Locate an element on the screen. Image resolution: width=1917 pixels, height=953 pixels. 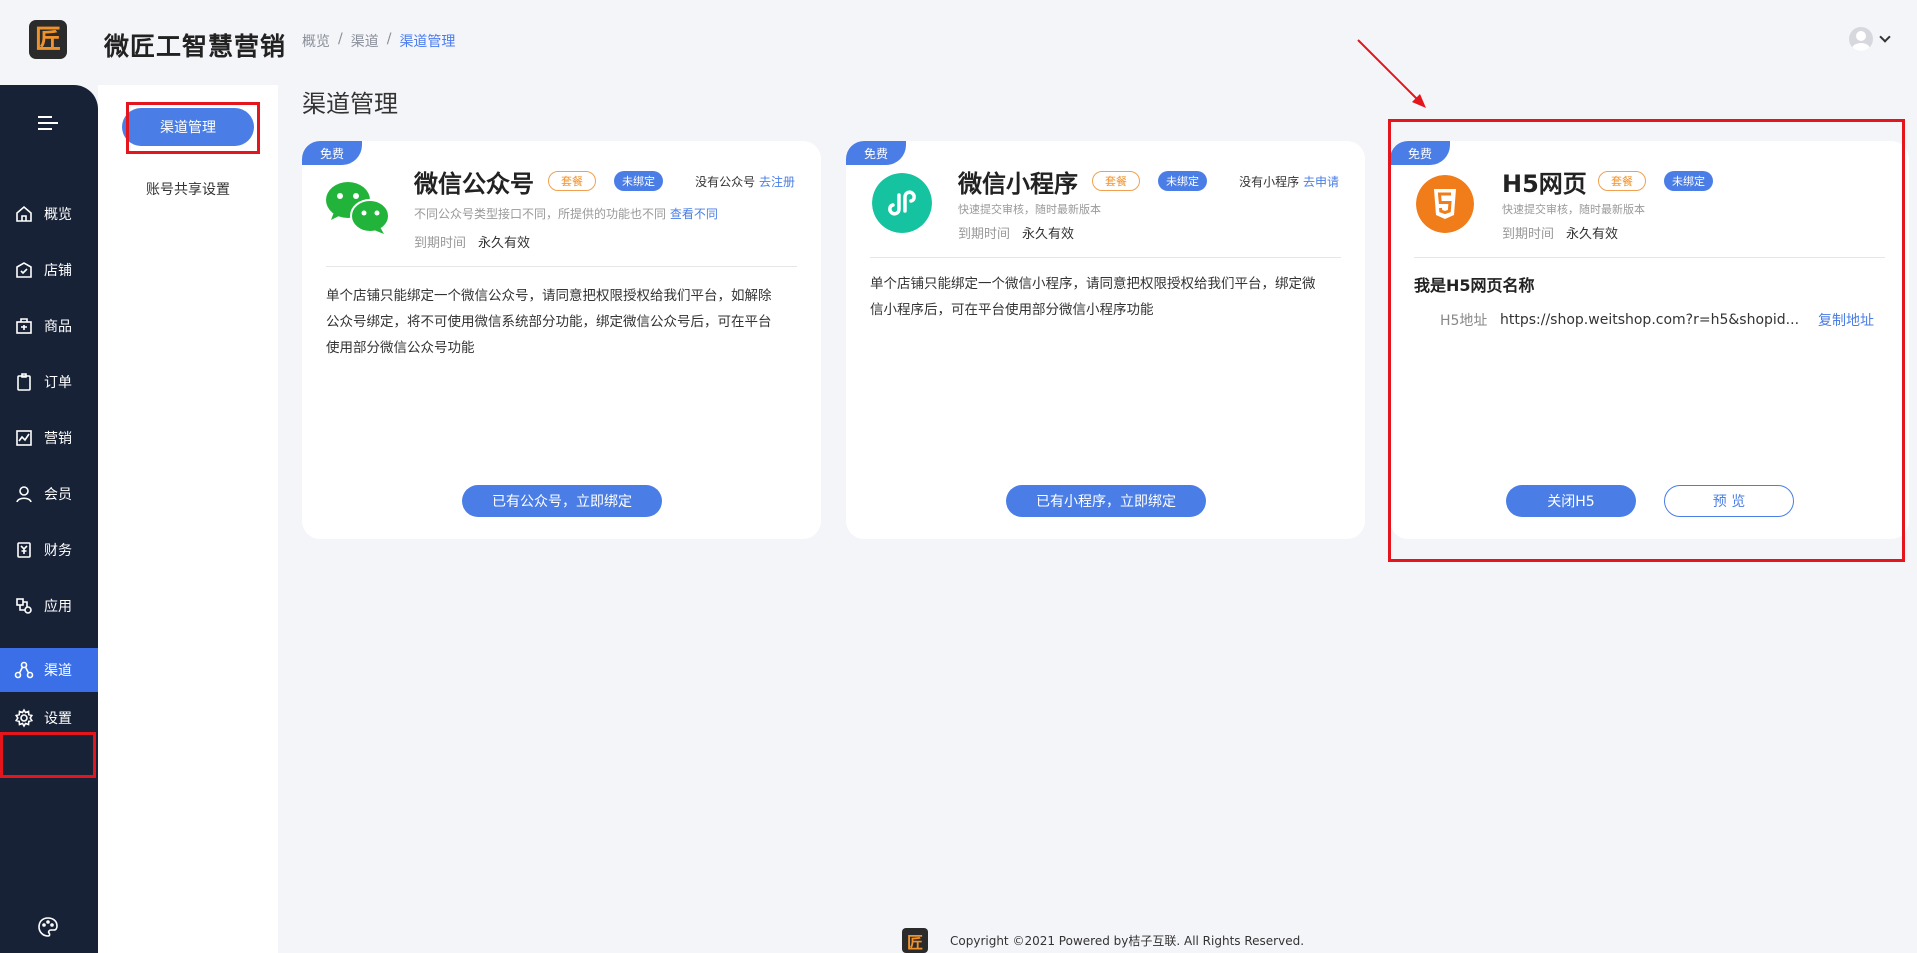
home-icon is located at coordinates (24, 213).